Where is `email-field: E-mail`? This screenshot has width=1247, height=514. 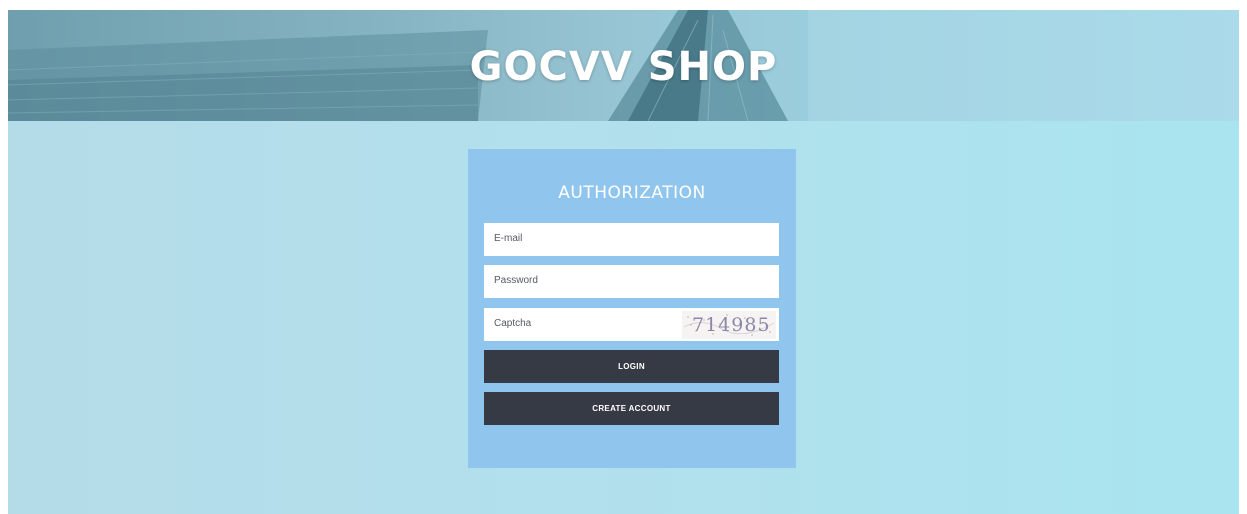
email-field: E-mail is located at coordinates (631, 239).